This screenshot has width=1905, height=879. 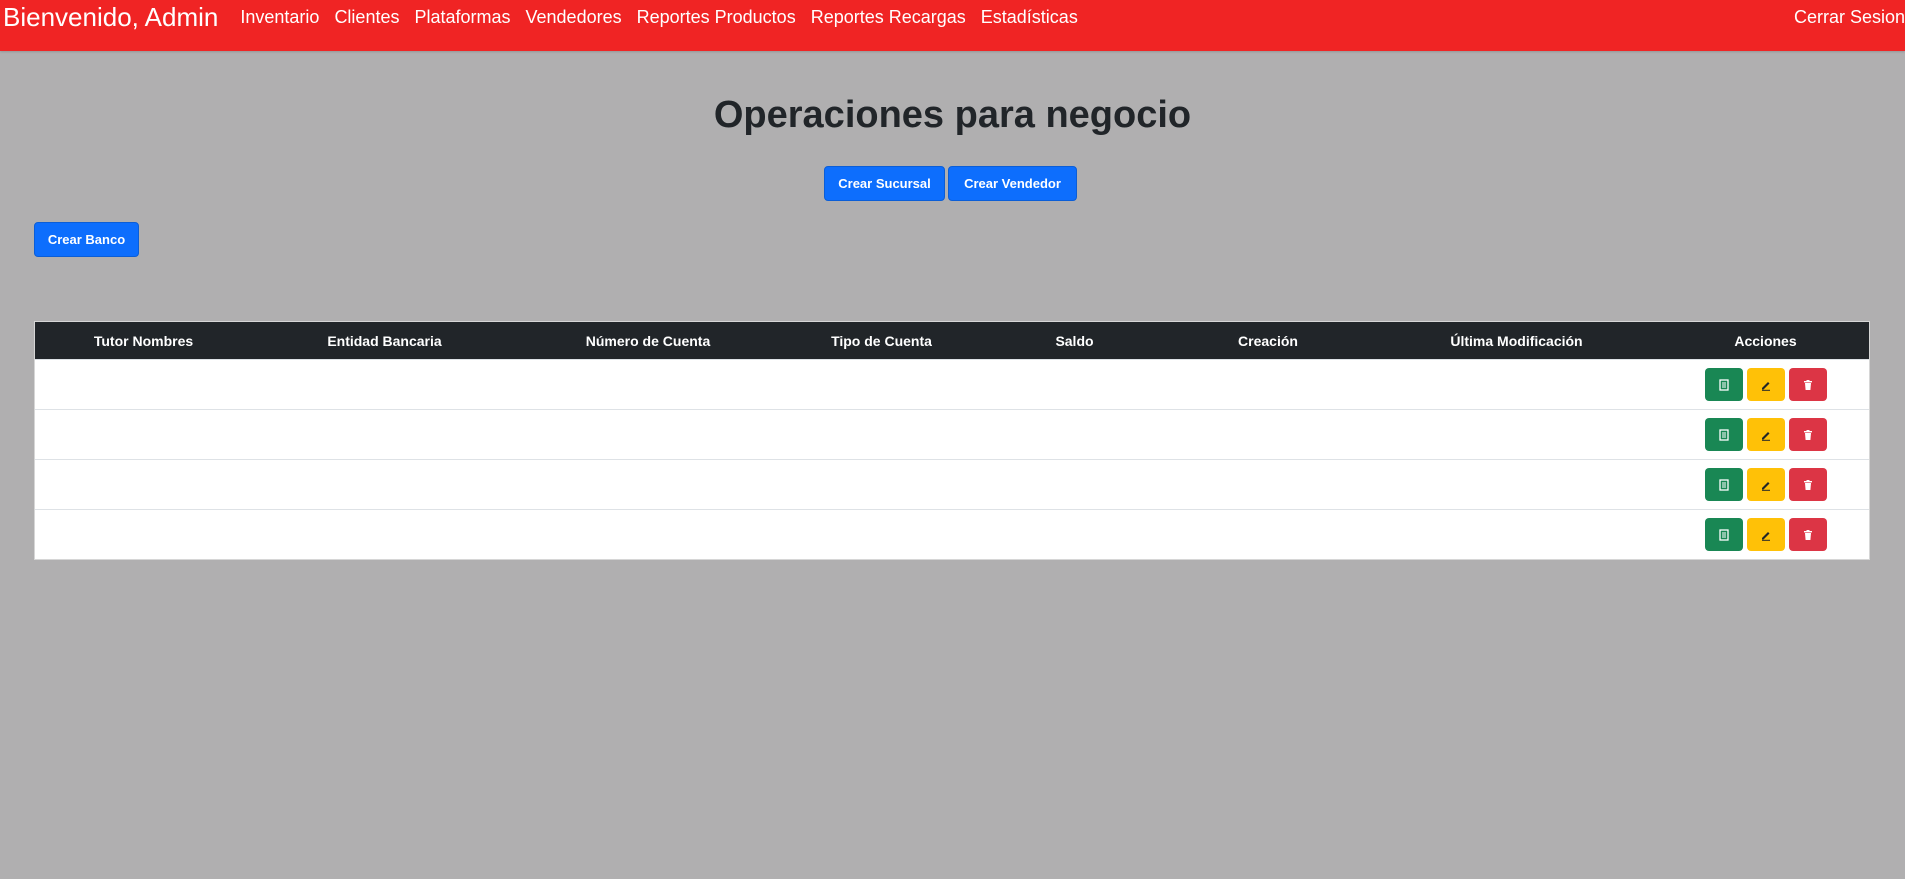 What do you see at coordinates (648, 341) in the screenshot?
I see `column-header-numero-cuenta: Número de Cuenta` at bounding box center [648, 341].